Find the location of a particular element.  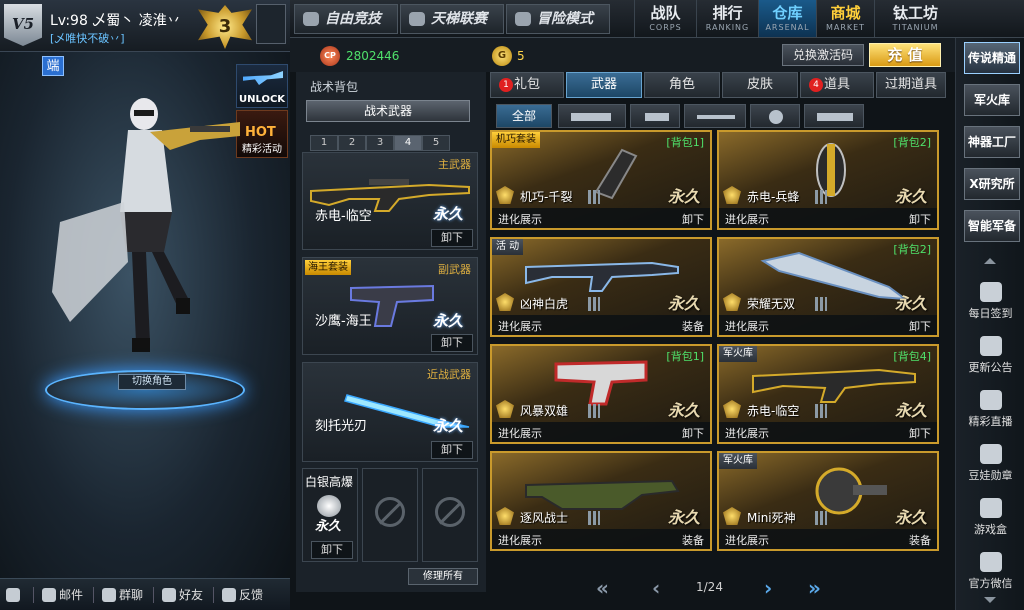

tab-label: 道具 is located at coordinates (836, 84).